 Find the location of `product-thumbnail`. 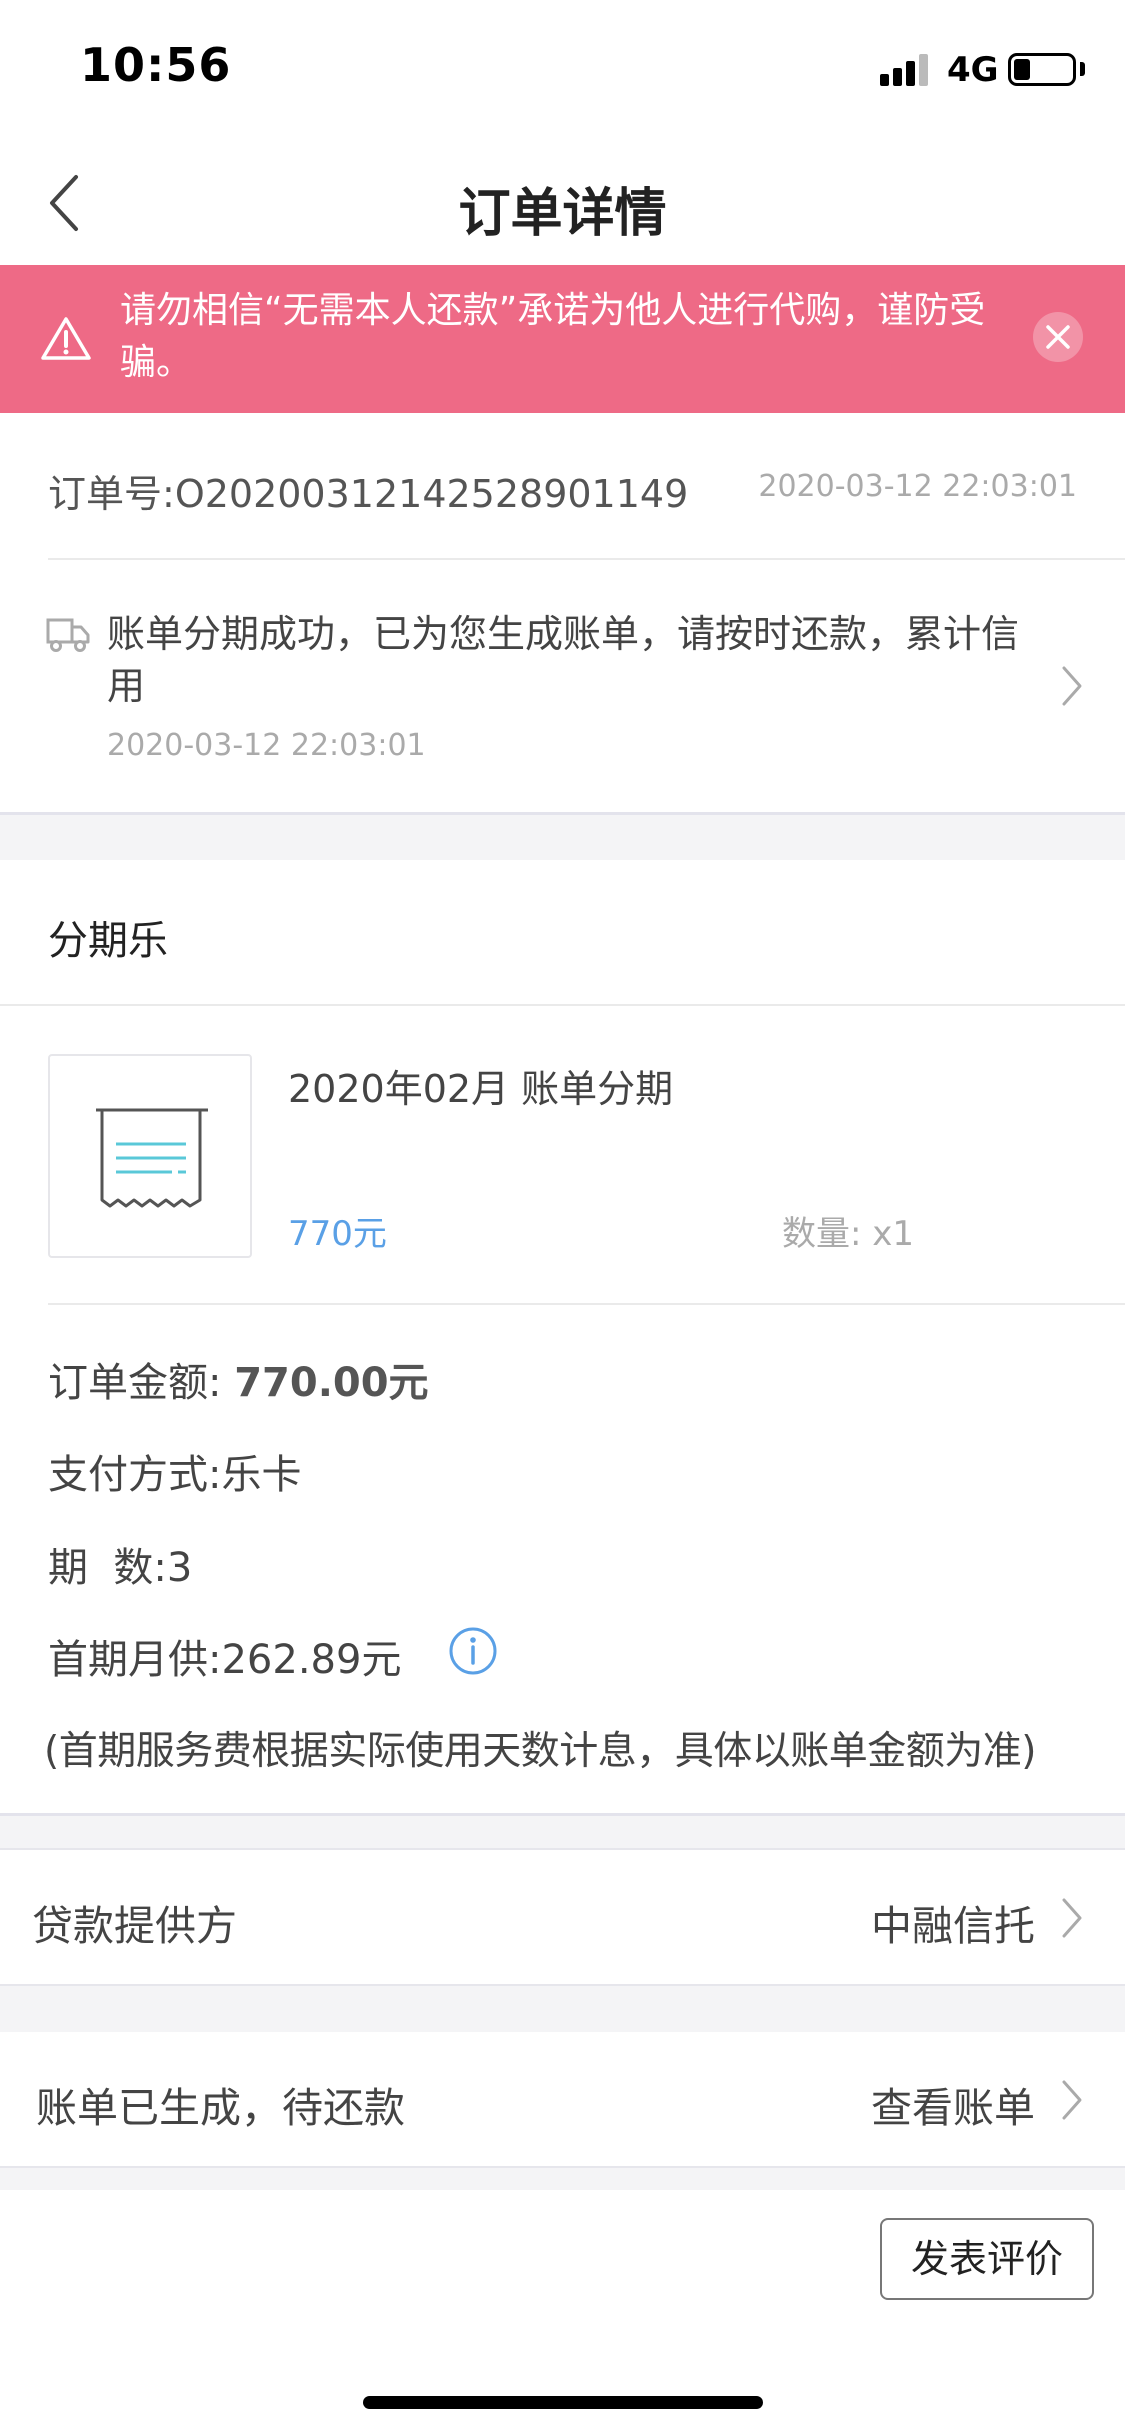

product-thumbnail is located at coordinates (150, 1156).